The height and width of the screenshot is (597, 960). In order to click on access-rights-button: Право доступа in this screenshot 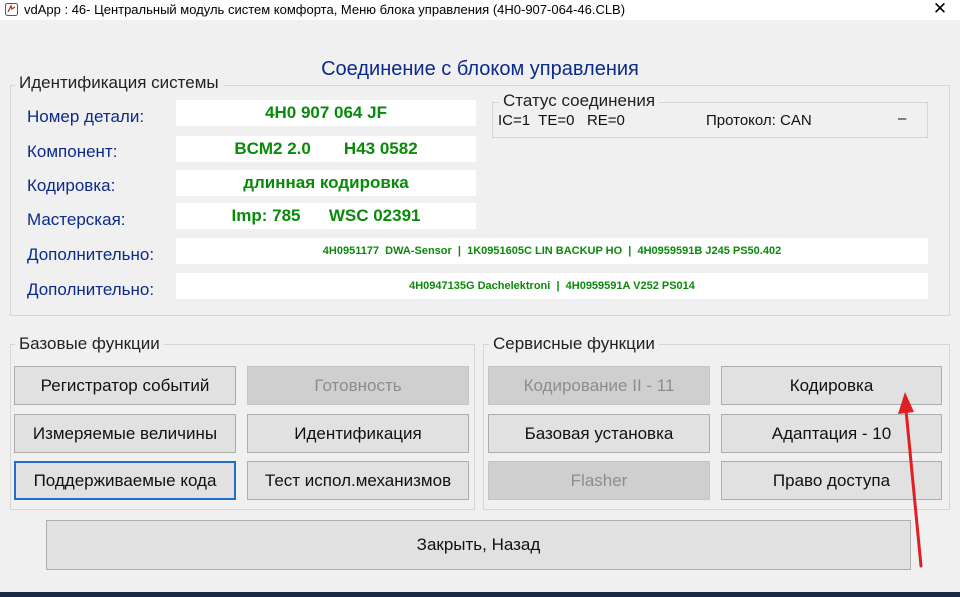, I will do `click(831, 480)`.